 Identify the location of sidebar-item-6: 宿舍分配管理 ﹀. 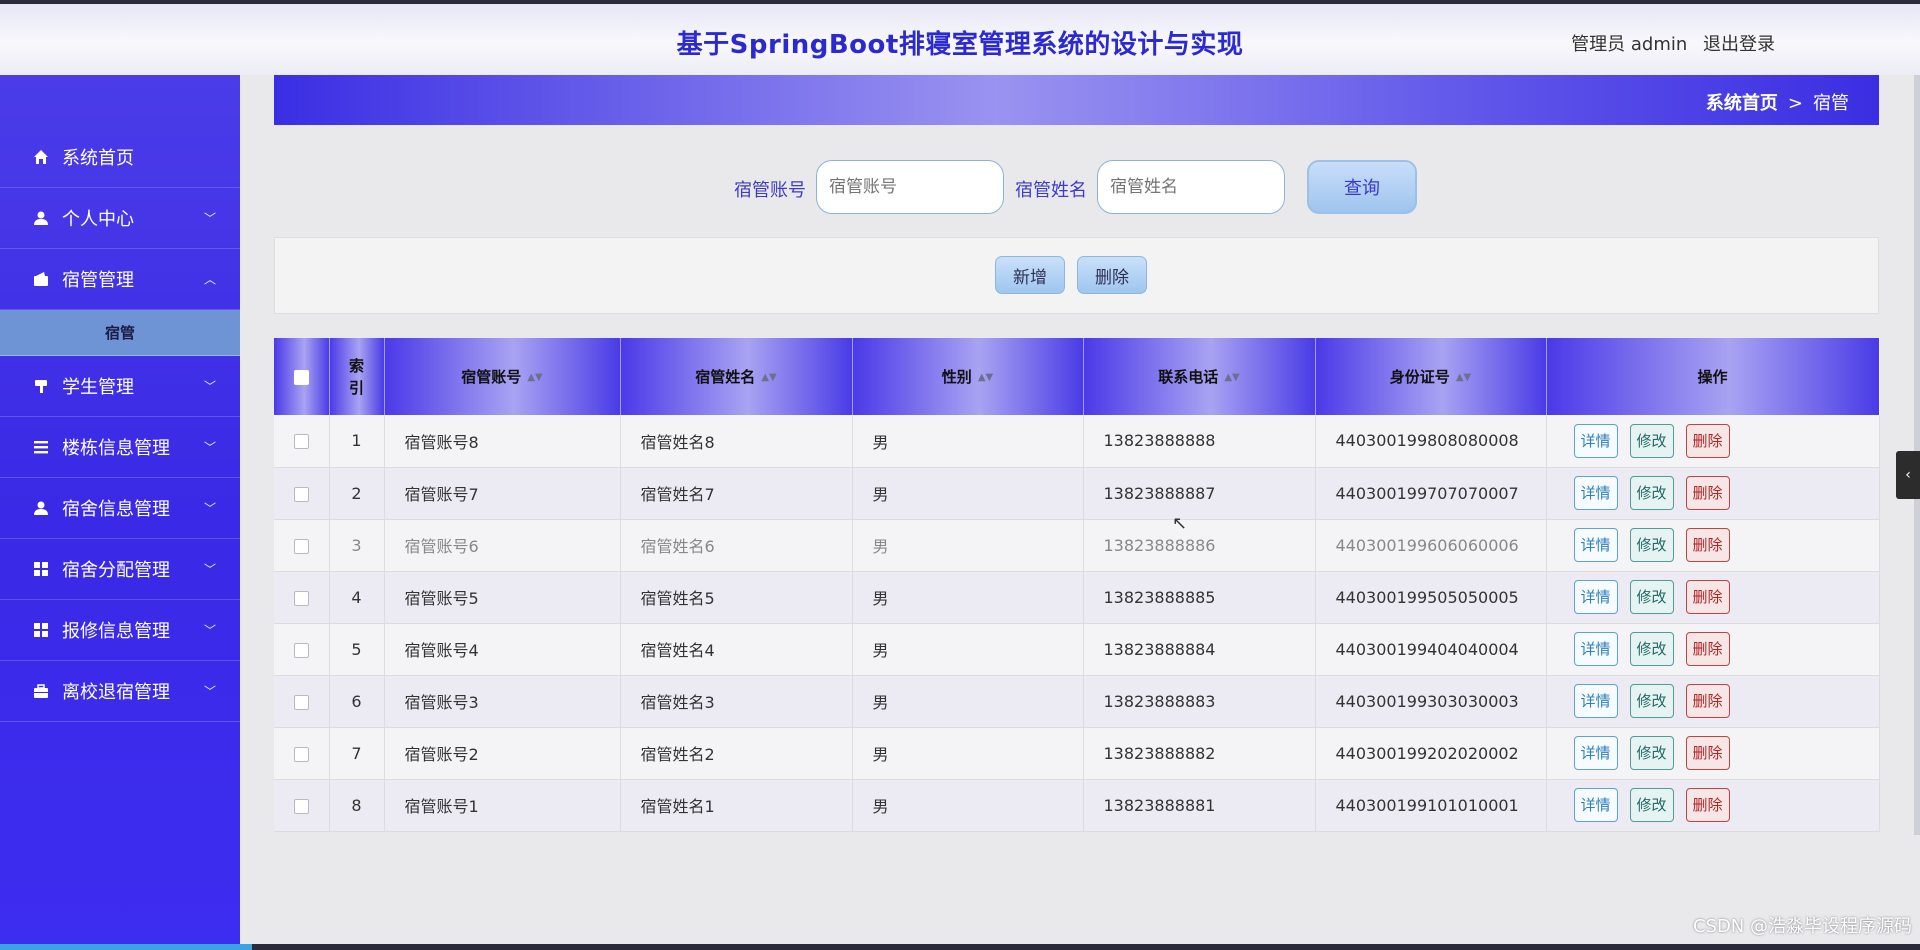
(120, 569).